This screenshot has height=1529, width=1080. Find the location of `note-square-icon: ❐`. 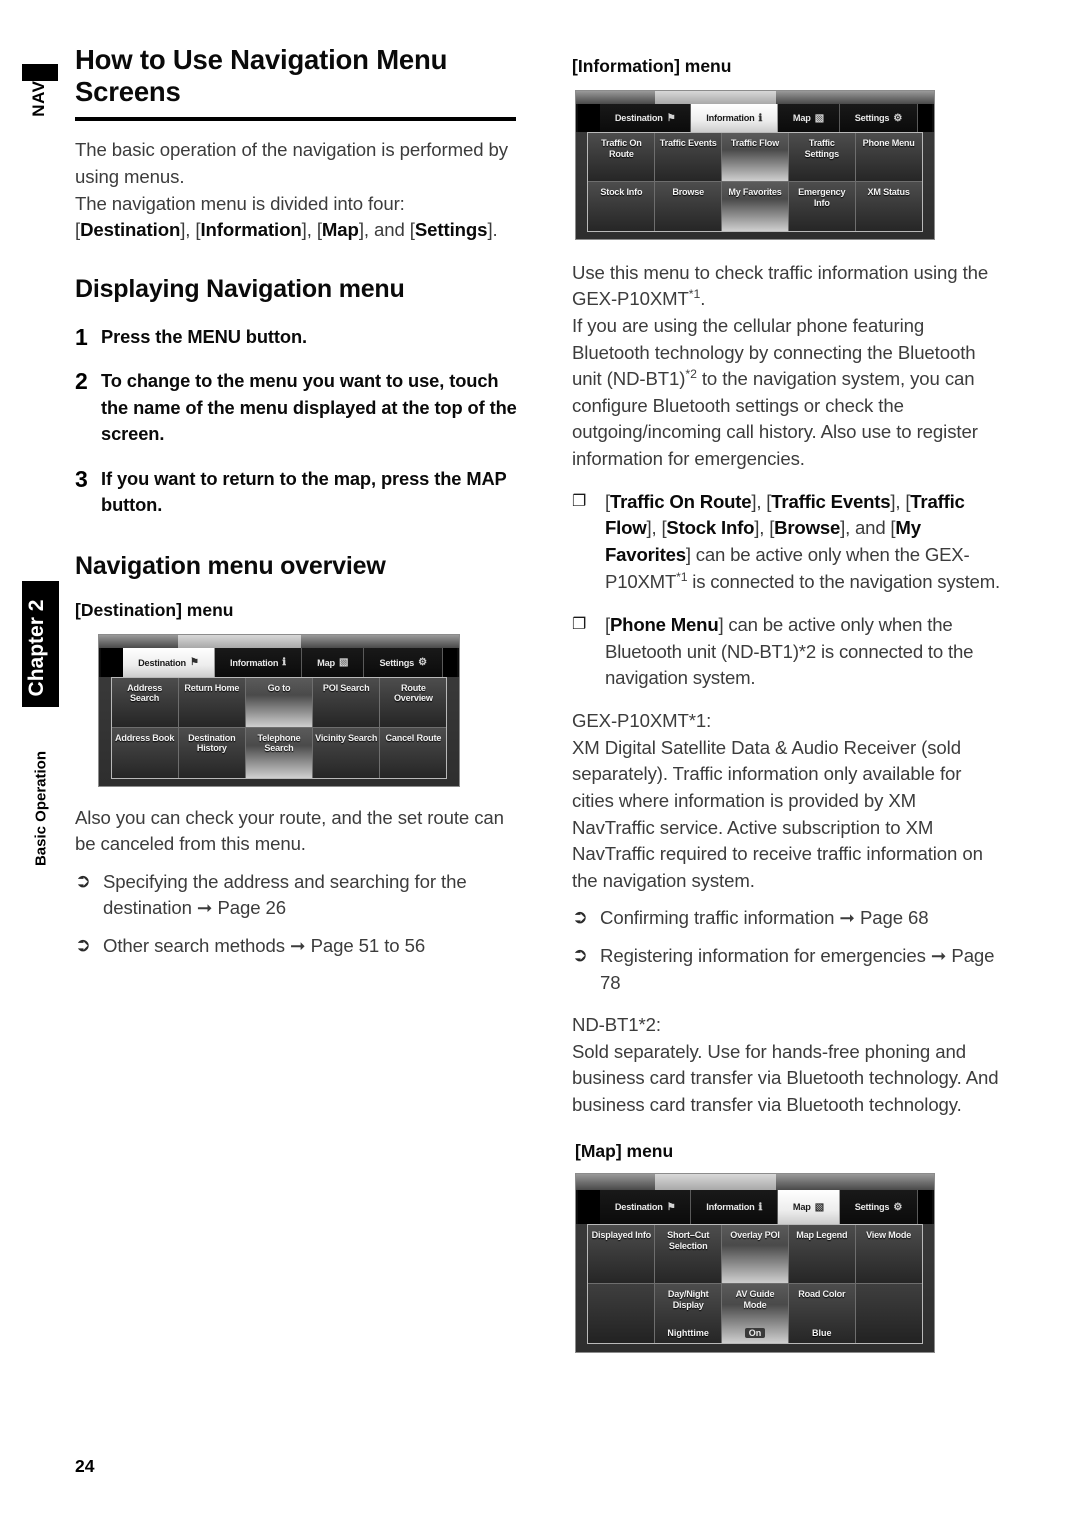

note-square-icon: ❐ is located at coordinates (579, 624).